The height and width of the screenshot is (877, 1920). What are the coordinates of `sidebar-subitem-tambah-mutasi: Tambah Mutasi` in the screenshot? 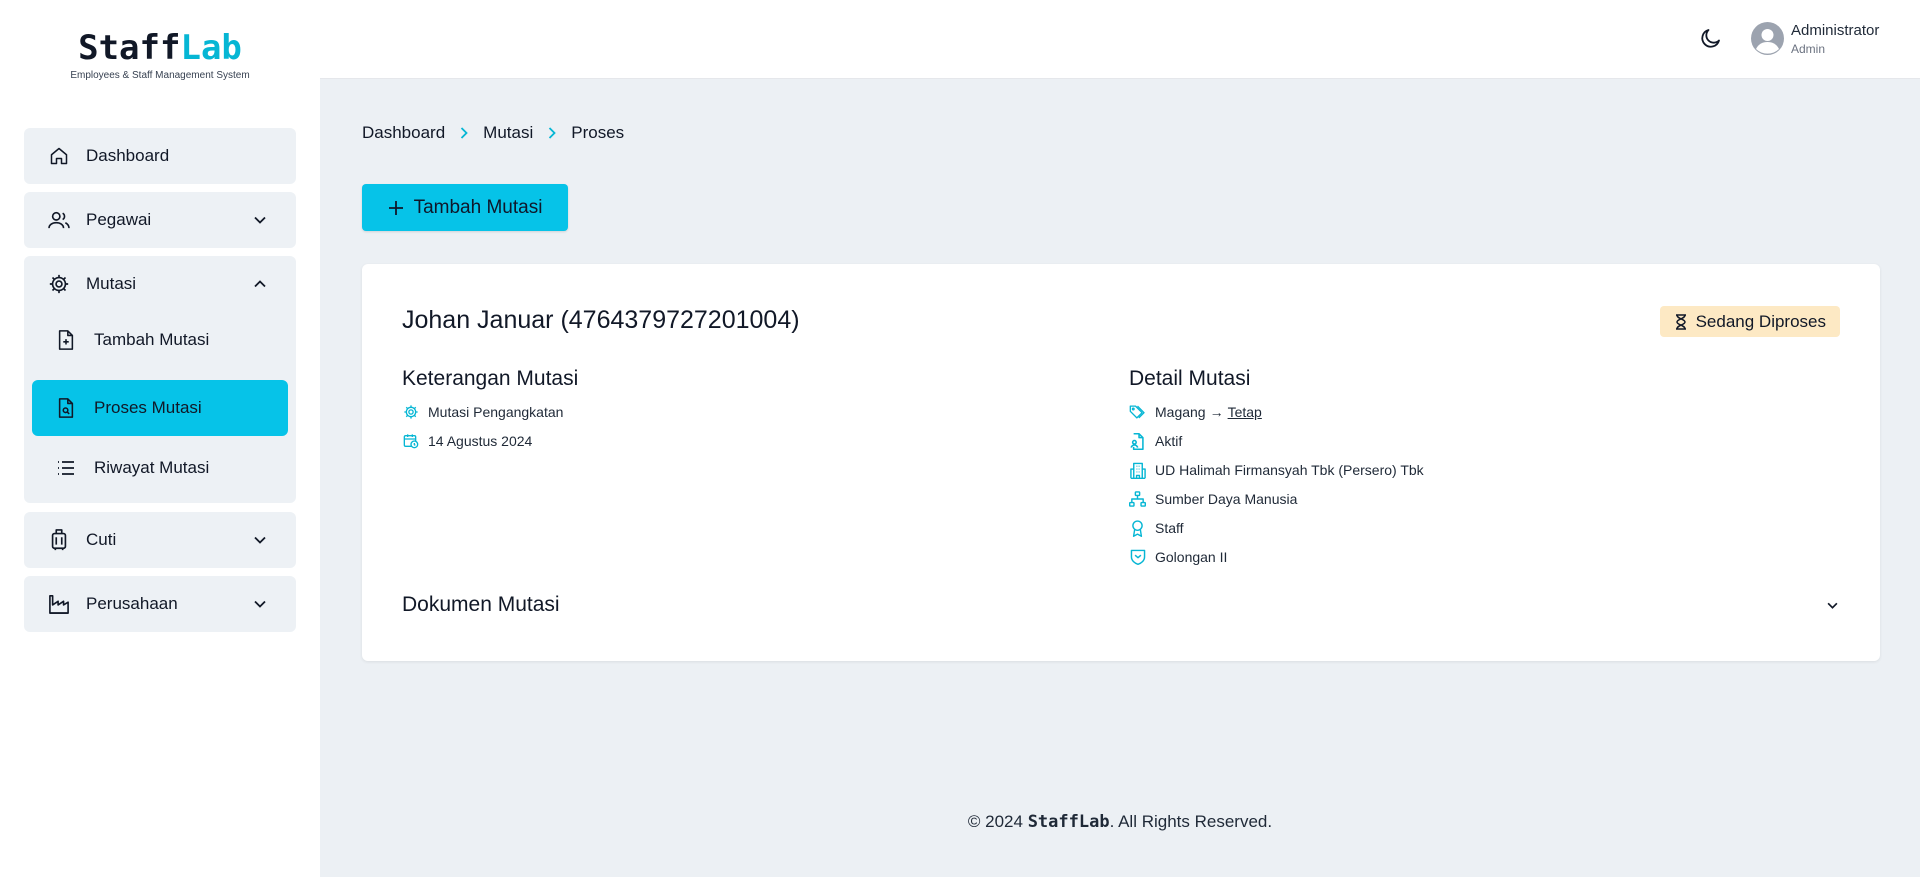 It's located at (160, 340).